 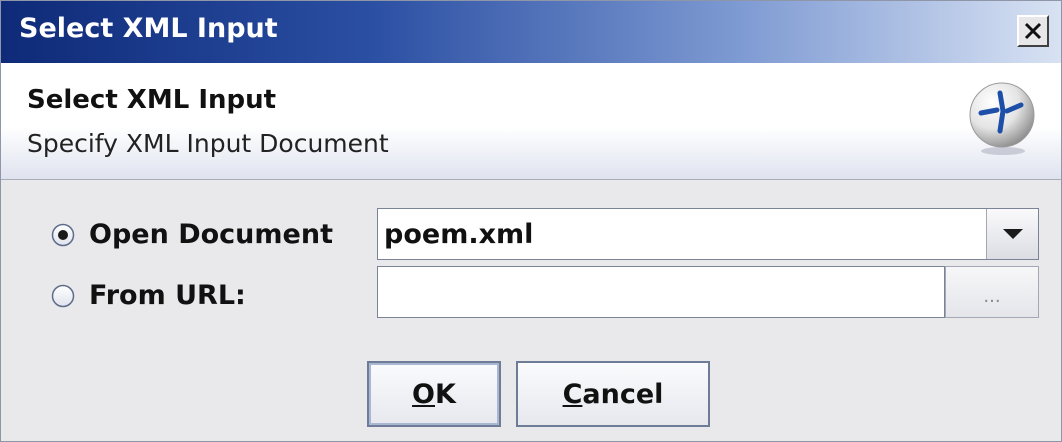 What do you see at coordinates (661, 292) in the screenshot?
I see `url-input` at bounding box center [661, 292].